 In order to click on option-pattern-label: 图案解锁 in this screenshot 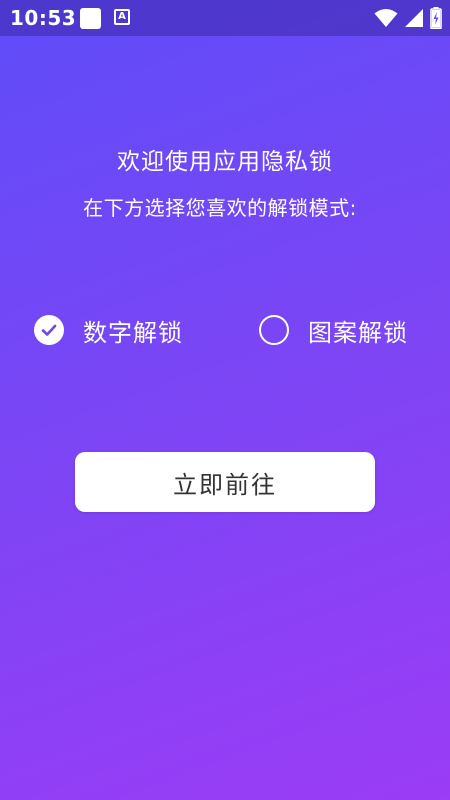, I will do `click(358, 332)`.